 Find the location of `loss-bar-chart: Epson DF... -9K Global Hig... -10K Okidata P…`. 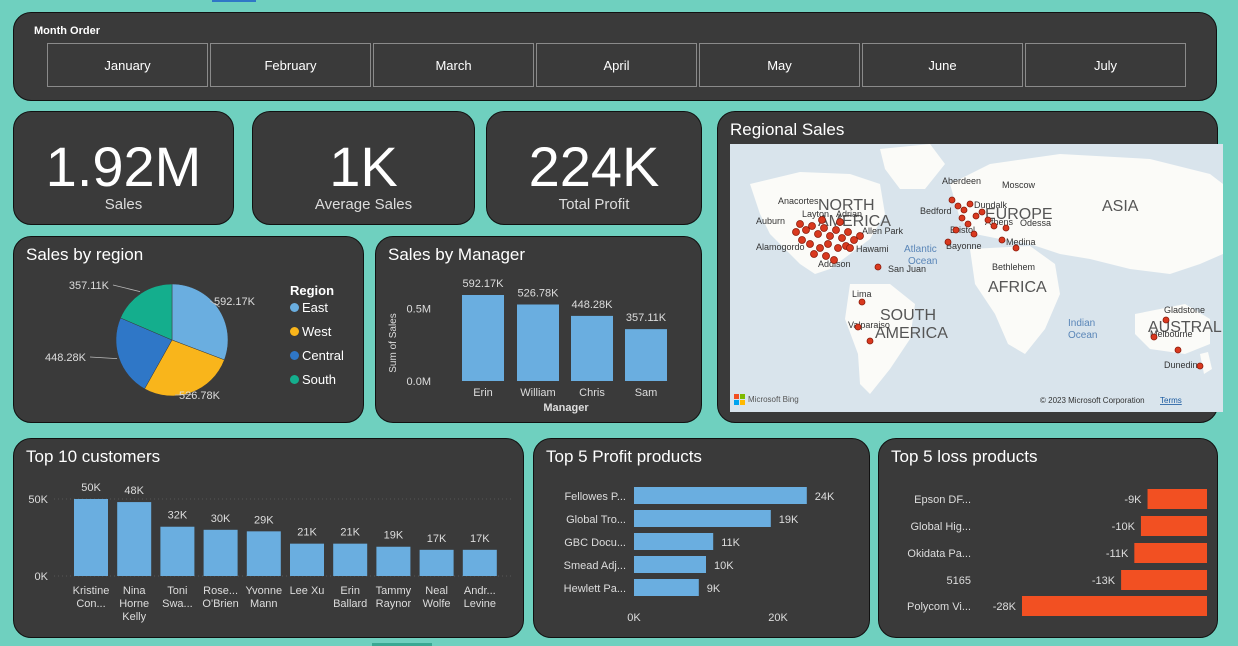

loss-bar-chart: Epson DF... -9K Global Hig... -10K Okidata P… is located at coordinates (1048, 538).